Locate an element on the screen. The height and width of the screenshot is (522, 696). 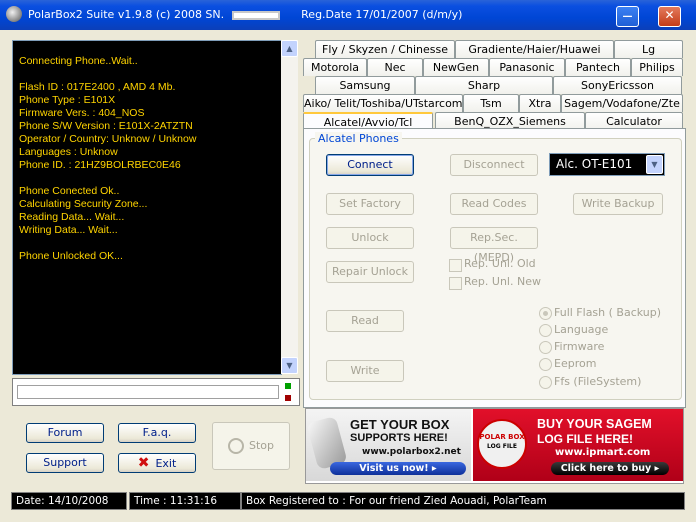
tab-tsm: Tsm is located at coordinates (491, 103).